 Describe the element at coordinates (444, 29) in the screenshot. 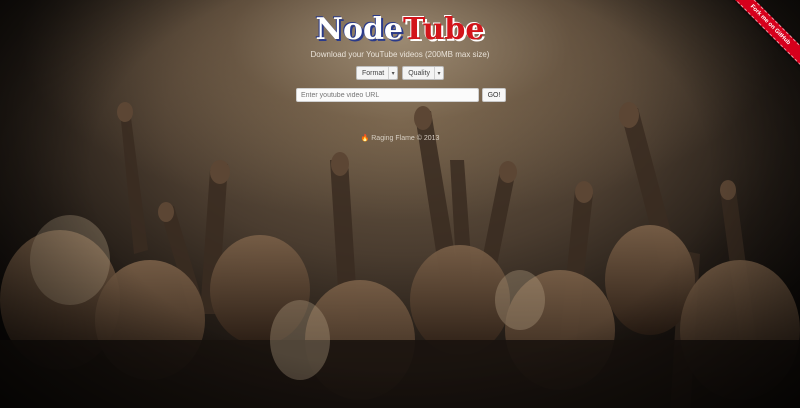

I see `logo-tube-text: Tube` at that location.